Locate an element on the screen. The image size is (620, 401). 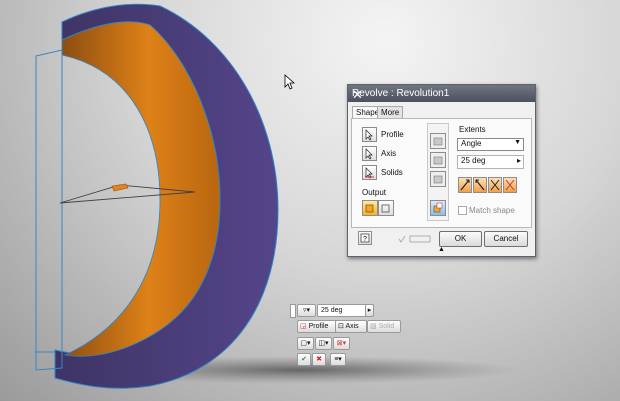
axis-label: Axis is located at coordinates (389, 153).